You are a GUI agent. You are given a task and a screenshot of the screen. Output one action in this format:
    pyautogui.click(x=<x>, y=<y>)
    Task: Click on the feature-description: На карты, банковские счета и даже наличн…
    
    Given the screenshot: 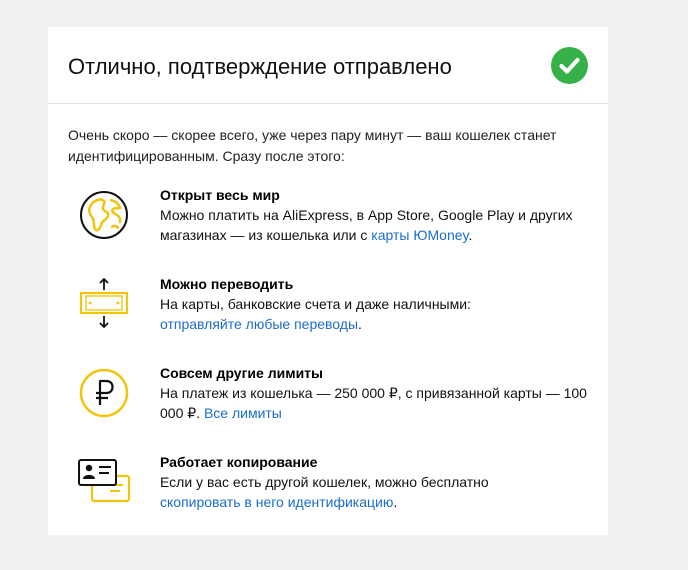 What is the action you would take?
    pyautogui.click(x=315, y=304)
    